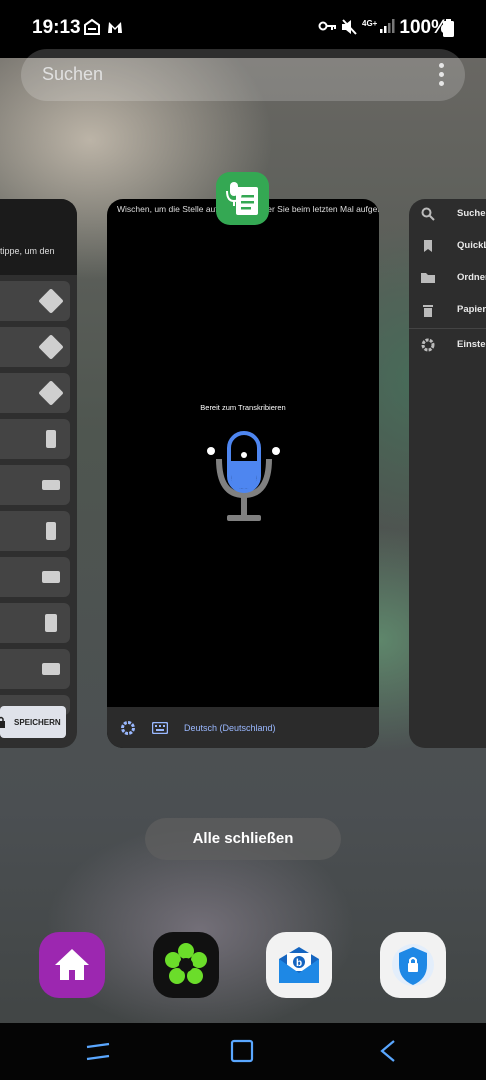  I want to click on menu-item-trash: Papier, so click(447, 310).